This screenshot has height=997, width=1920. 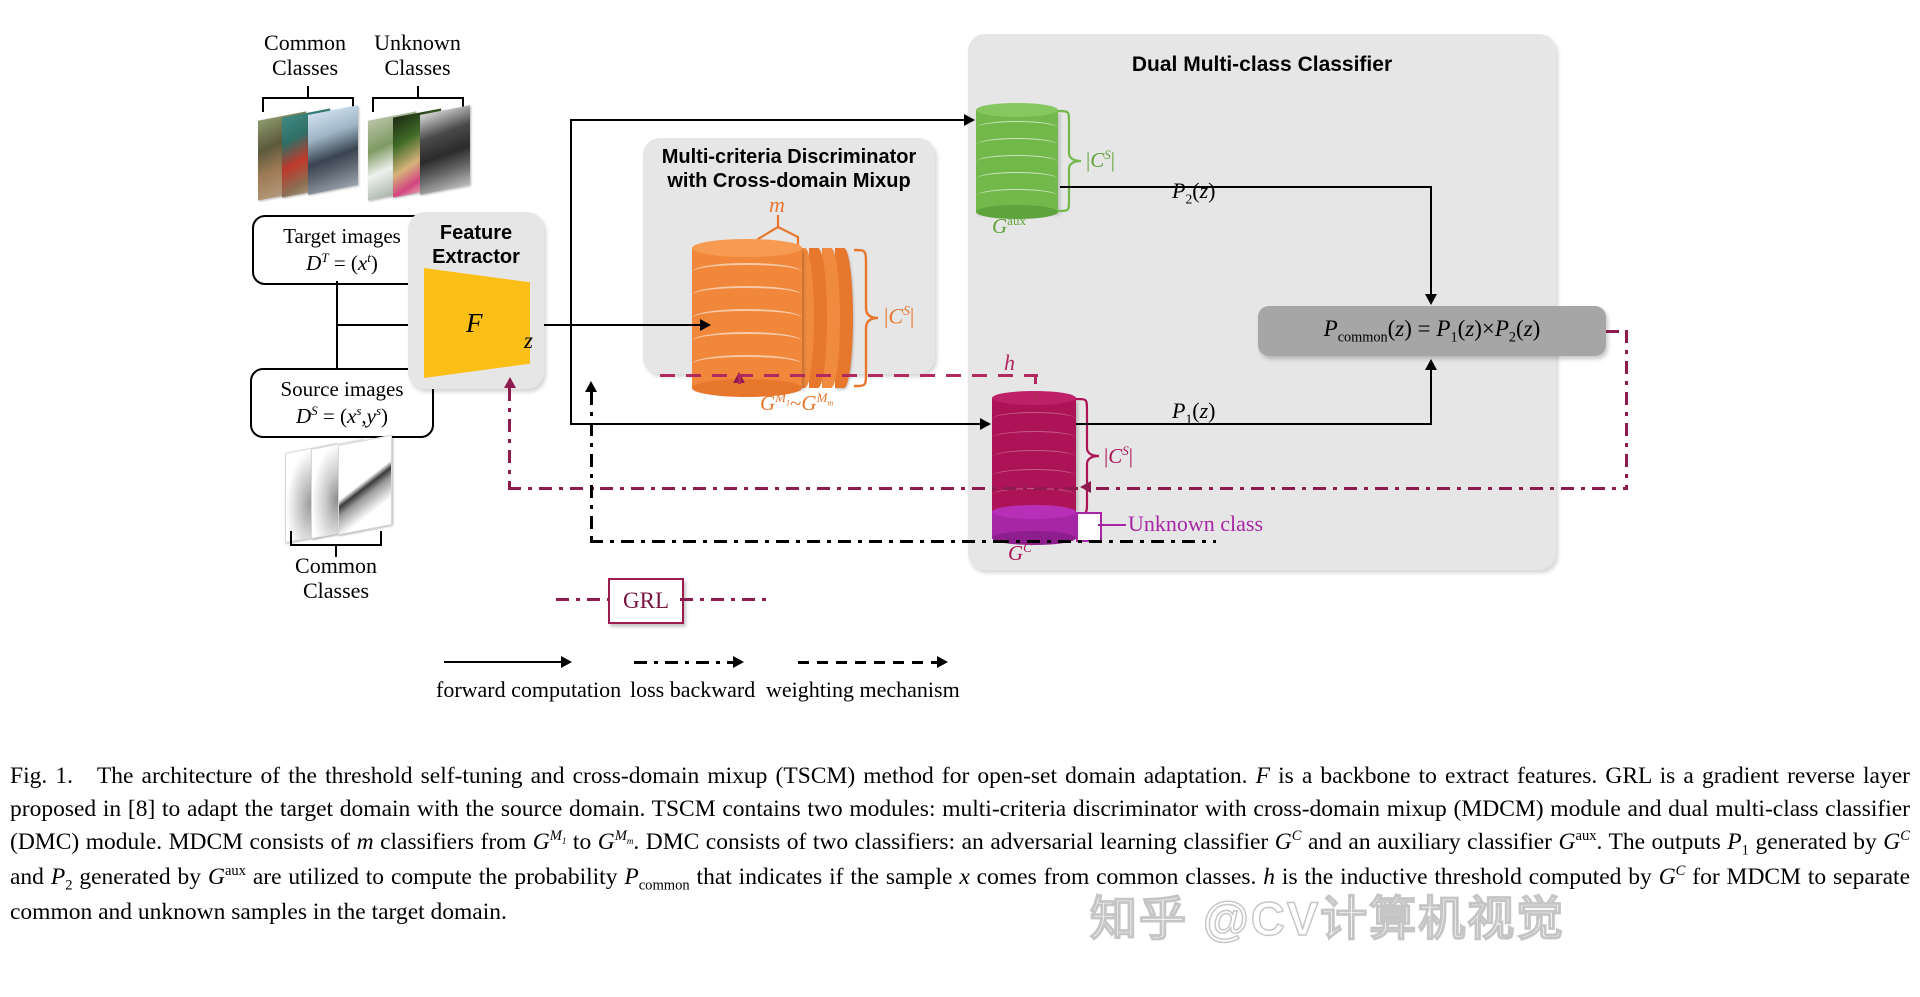 What do you see at coordinates (625, 325) in the screenshot?
I see `fe-output-line` at bounding box center [625, 325].